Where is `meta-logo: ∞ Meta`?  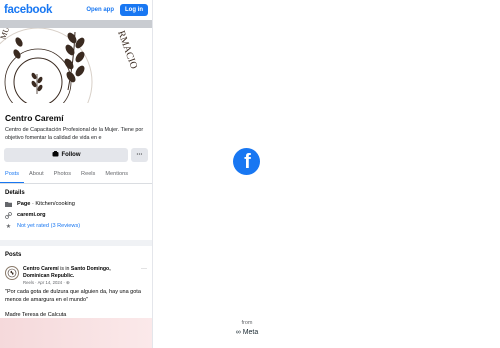 meta-logo: ∞ Meta is located at coordinates (247, 332).